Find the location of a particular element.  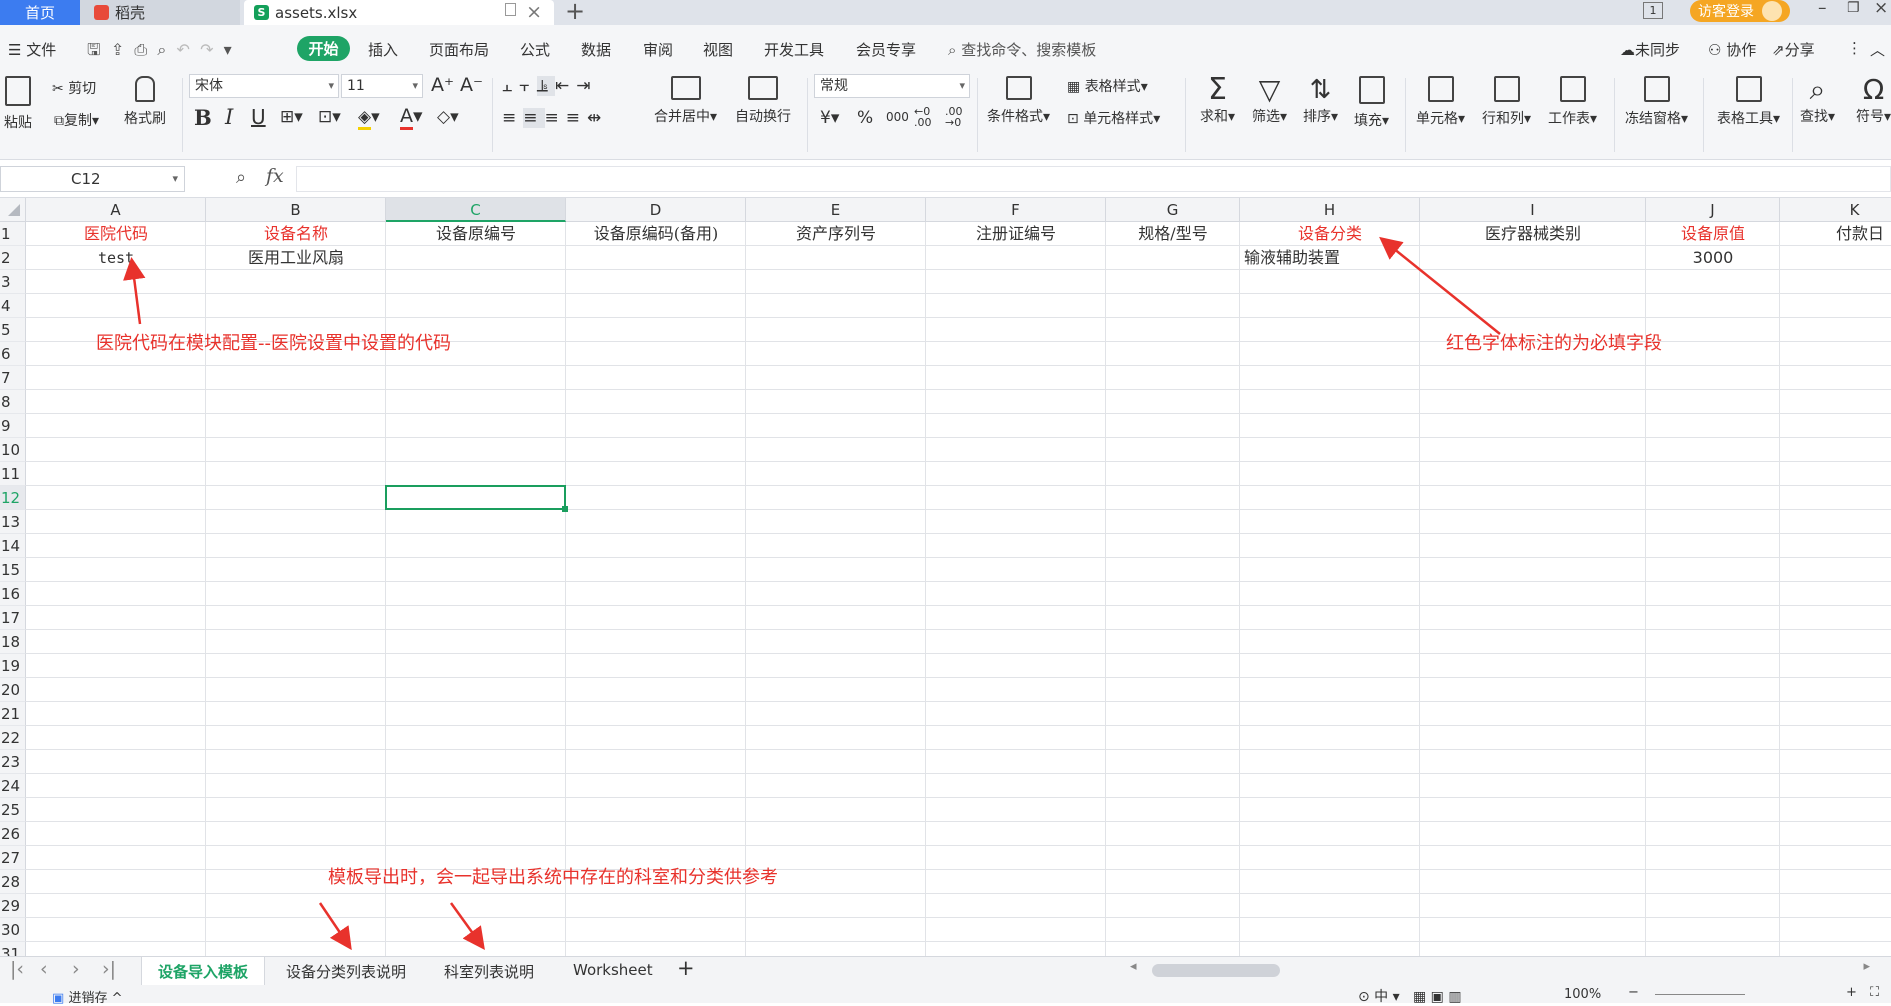

share-button: ⇗分享 is located at coordinates (1793, 49).